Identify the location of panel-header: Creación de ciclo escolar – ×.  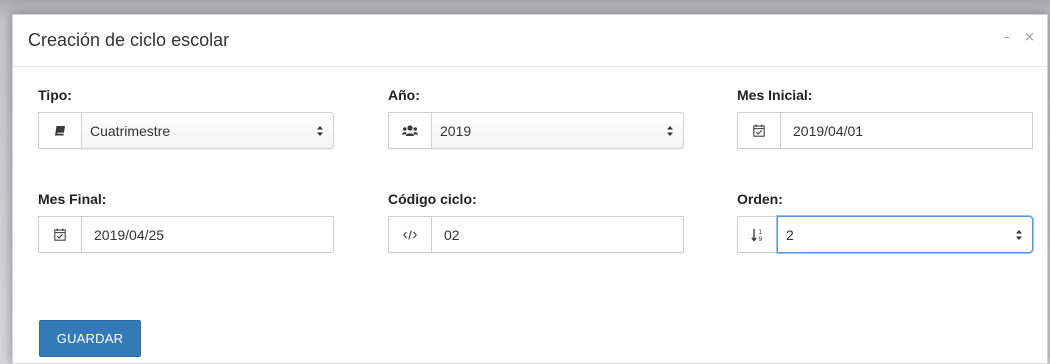
(530, 41).